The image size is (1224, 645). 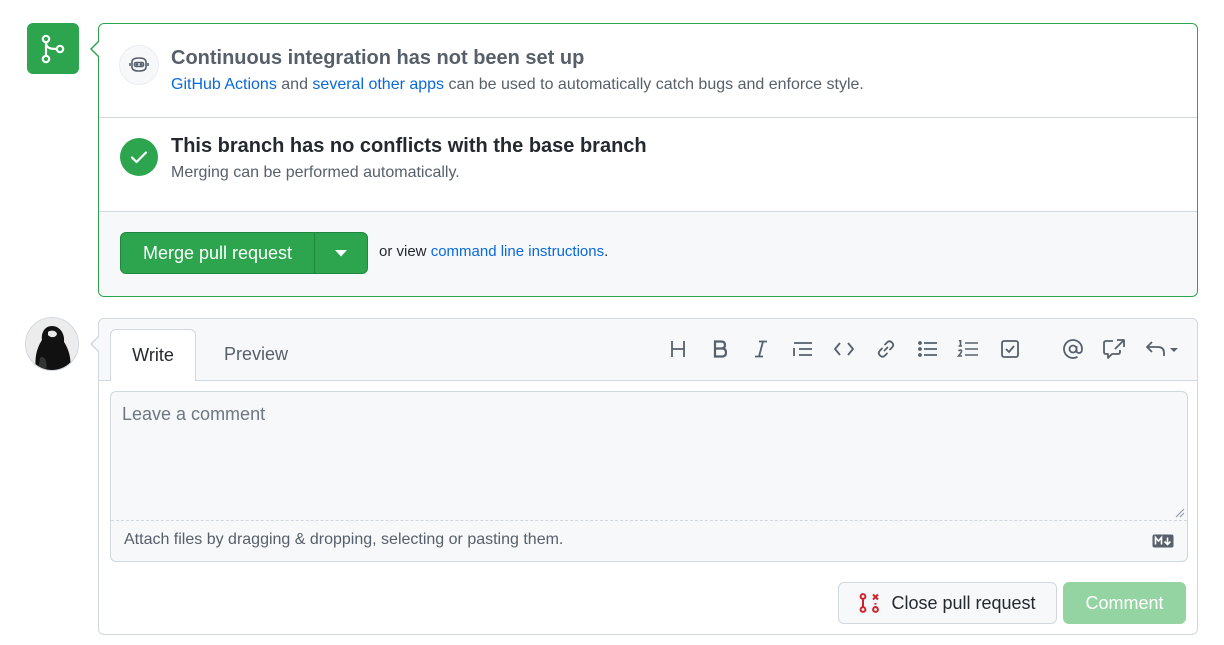 What do you see at coordinates (606, 251) in the screenshot?
I see `period-text: .` at bounding box center [606, 251].